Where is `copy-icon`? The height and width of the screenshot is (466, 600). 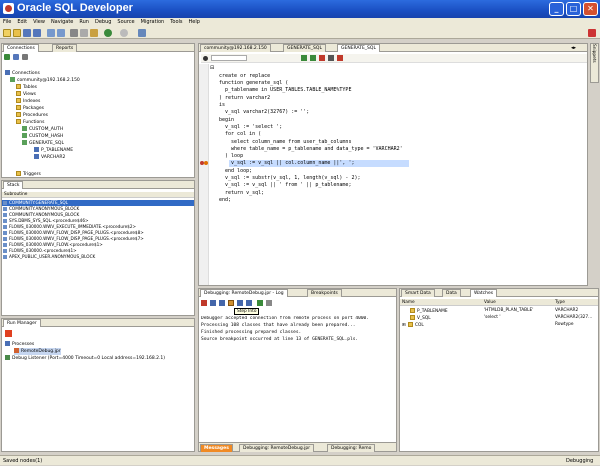
copy-icon is located at coordinates (84, 33).